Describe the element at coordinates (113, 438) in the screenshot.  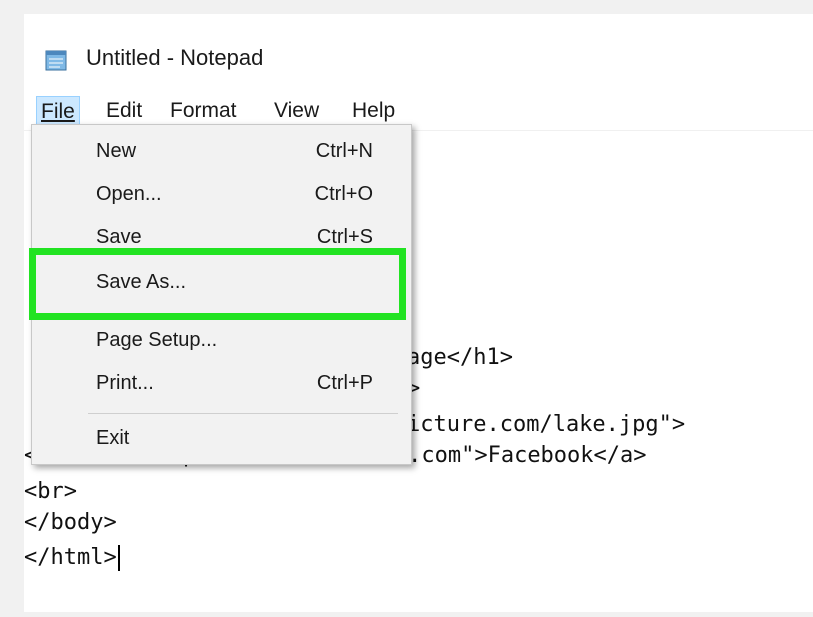
I see `menu-item-label: Exit` at that location.